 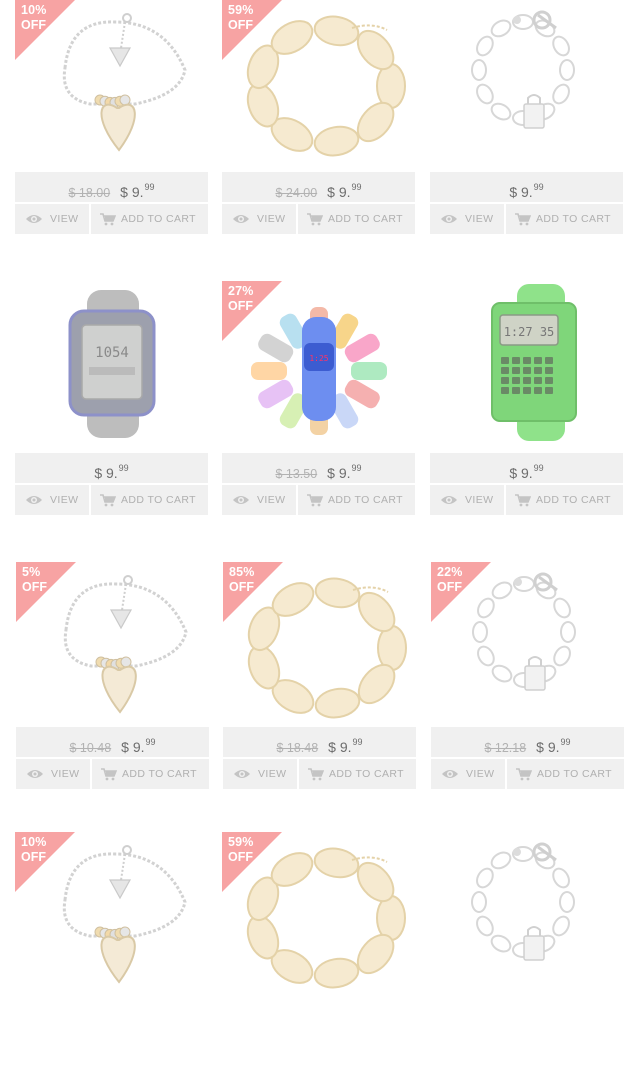 What do you see at coordinates (90, 748) in the screenshot?
I see `original-price: $ 10.48` at bounding box center [90, 748].